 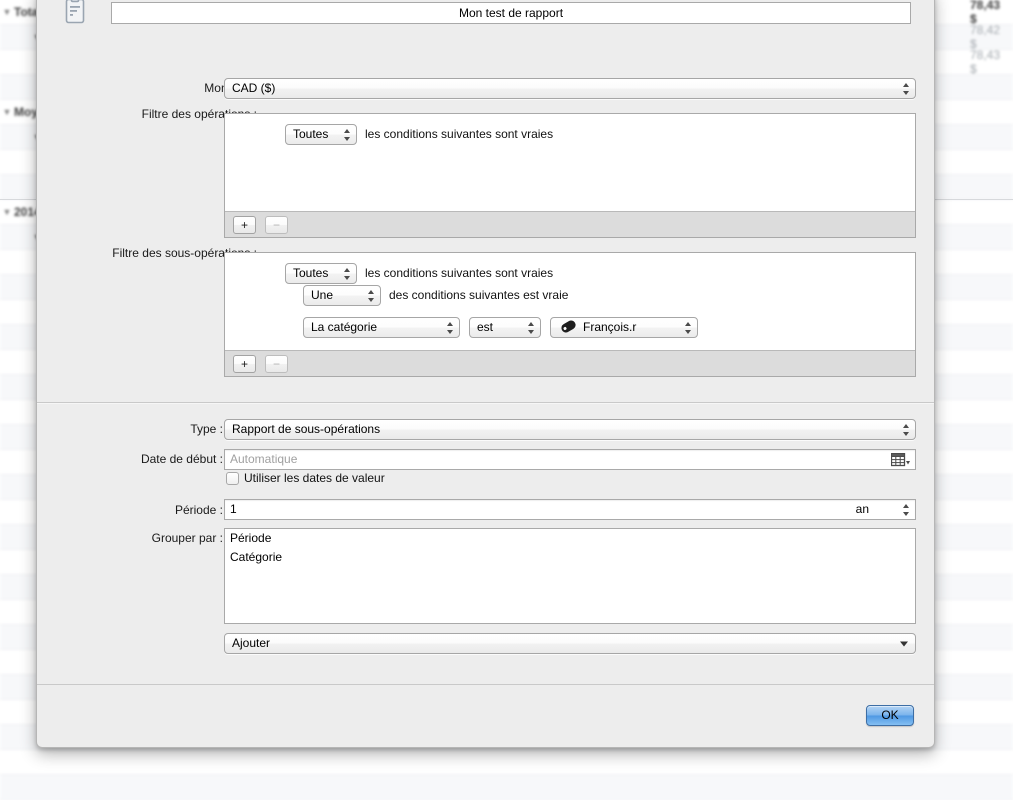 What do you see at coordinates (570, 88) in the screenshot?
I see `currency-popup: CAD ($)` at bounding box center [570, 88].